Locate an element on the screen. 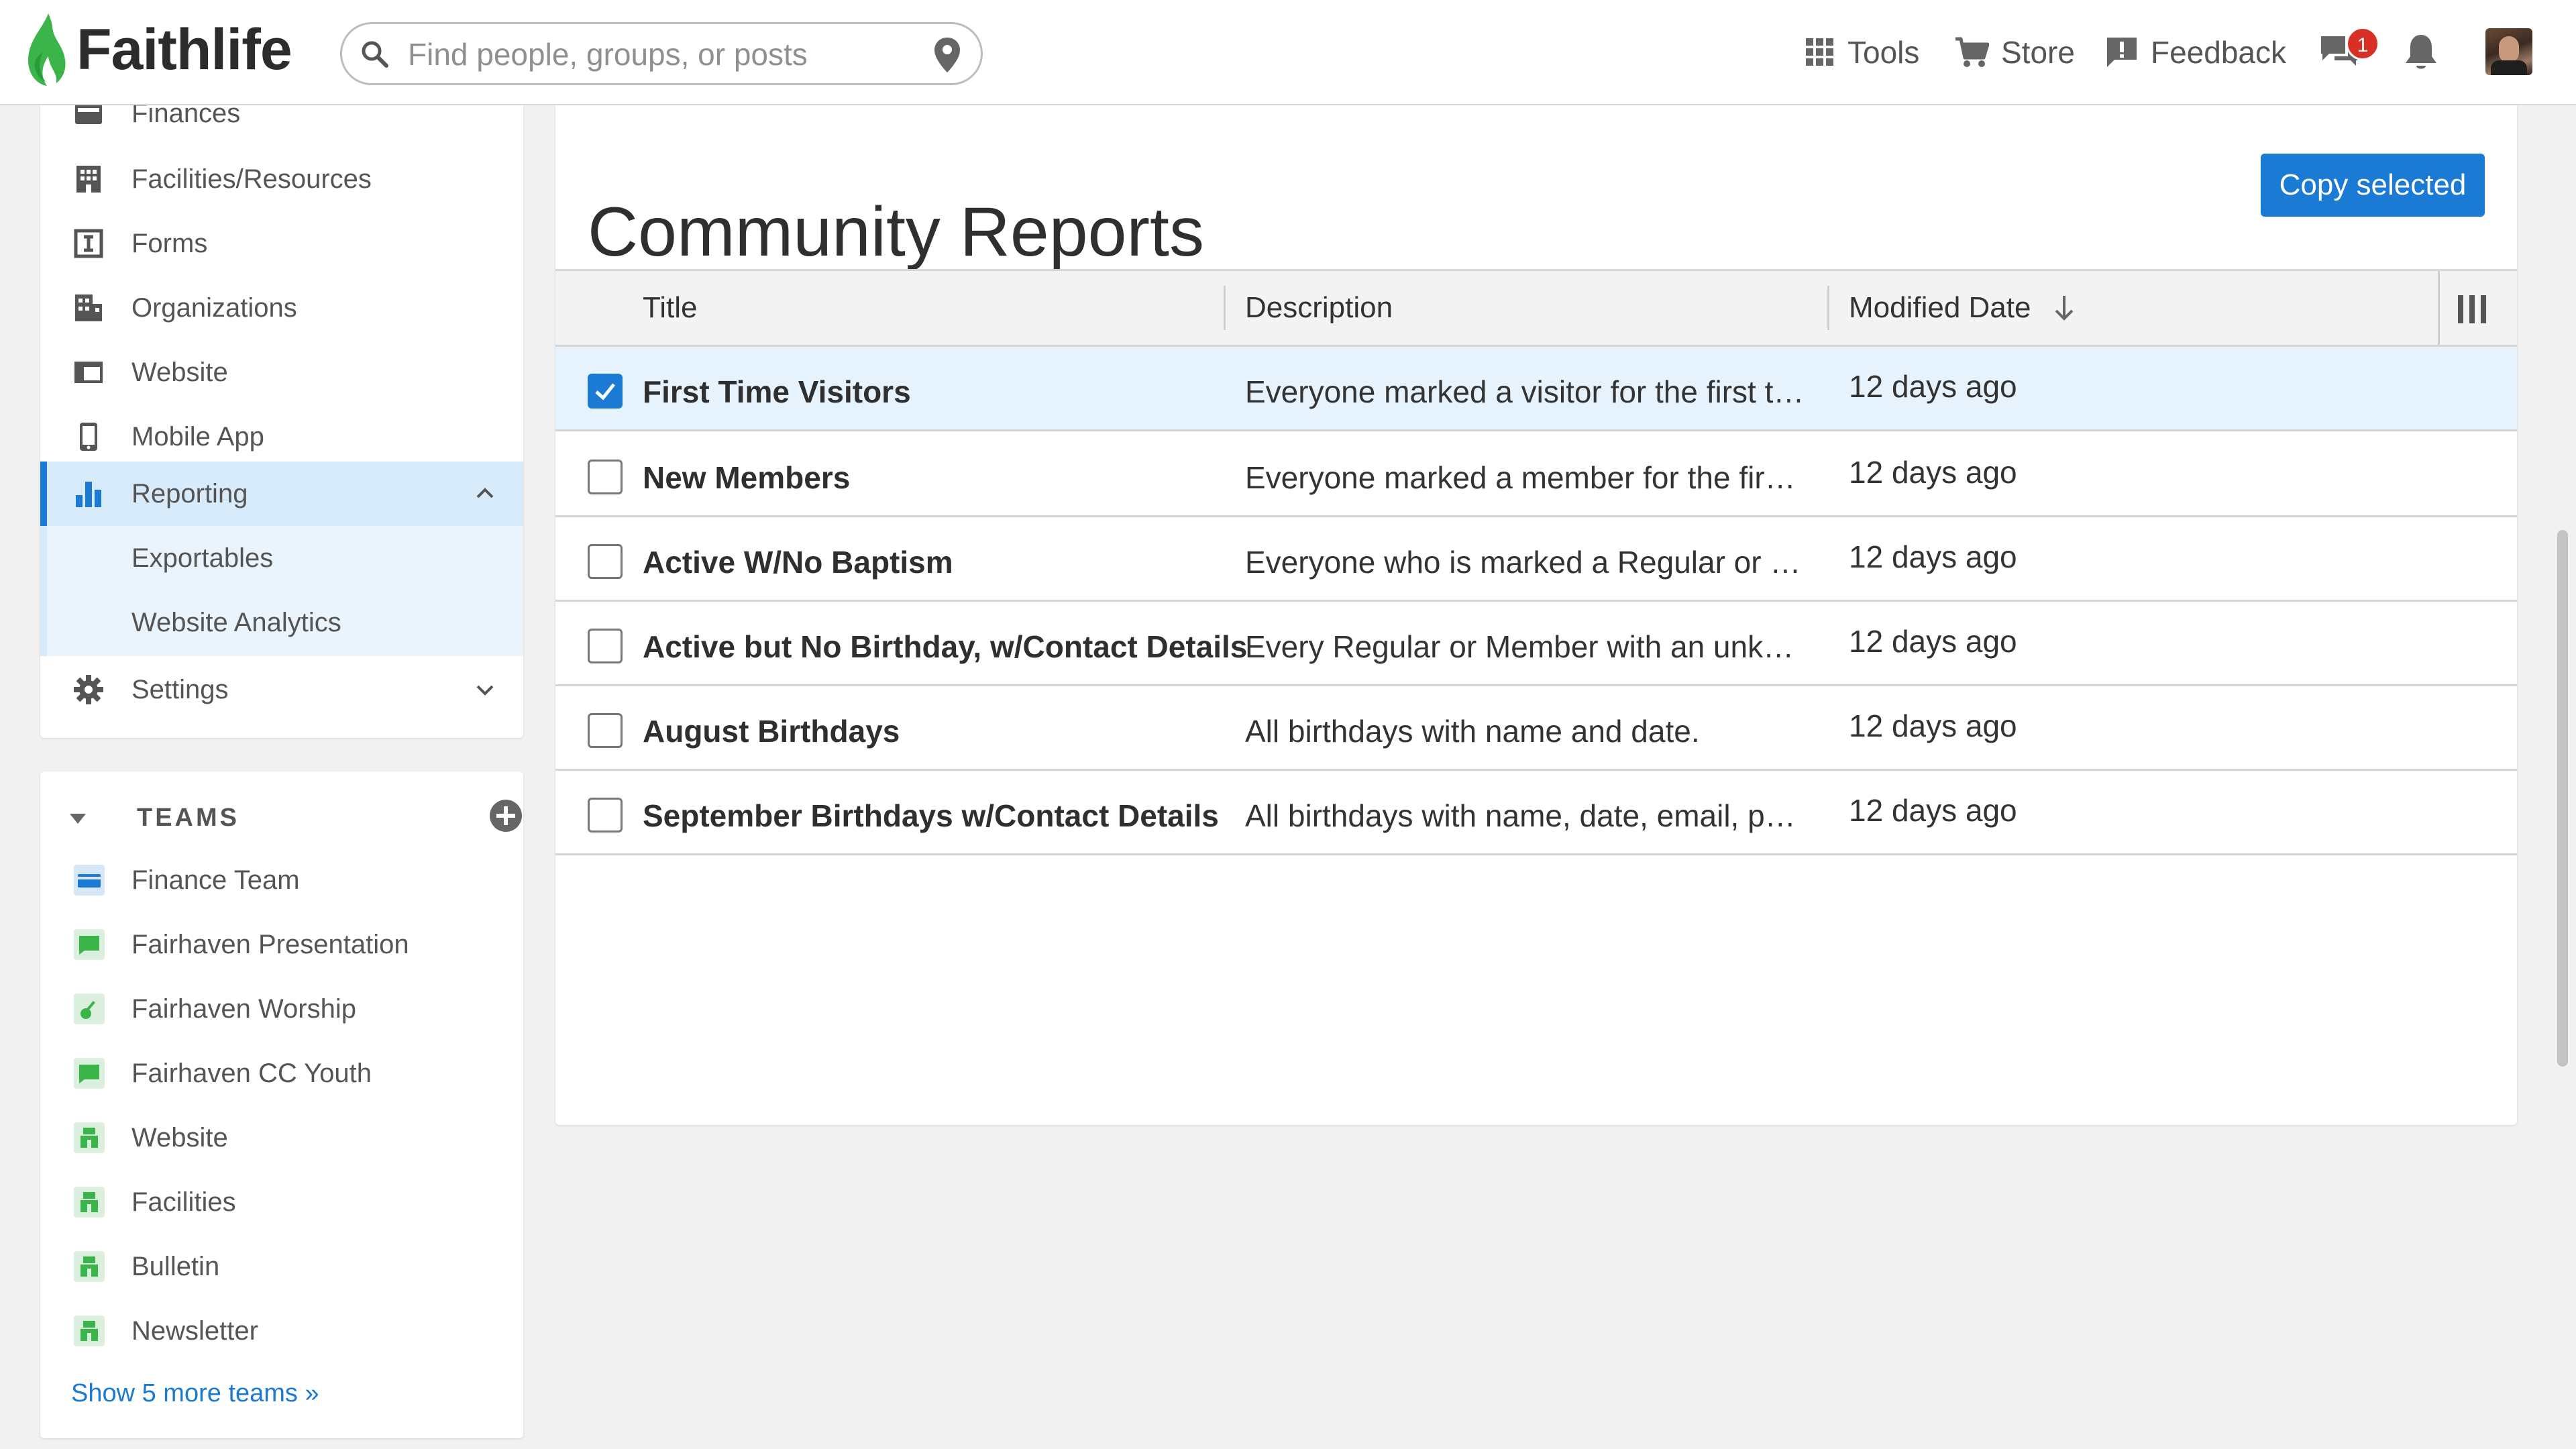  team-item-fairhaven-worship: Fairhaven Worship is located at coordinates (281, 1009).